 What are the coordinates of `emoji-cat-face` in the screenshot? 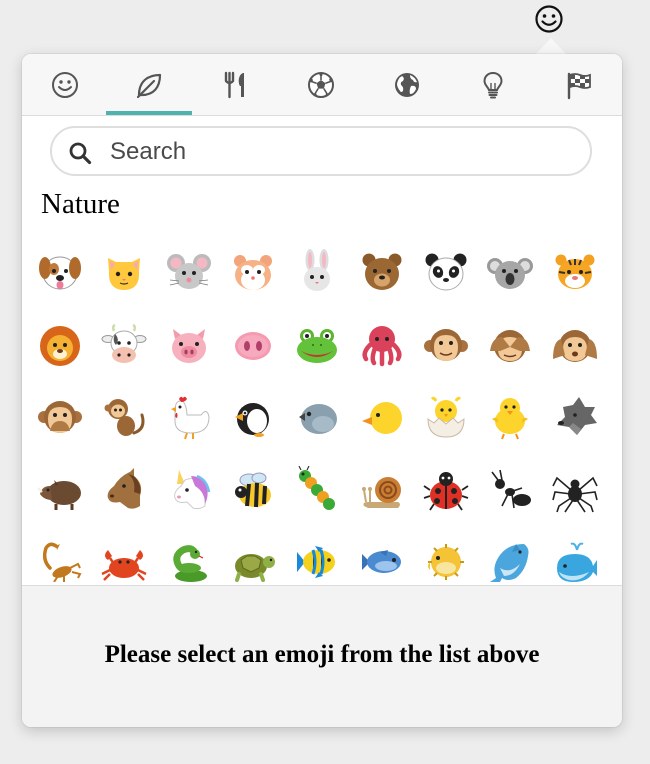 It's located at (124, 272).